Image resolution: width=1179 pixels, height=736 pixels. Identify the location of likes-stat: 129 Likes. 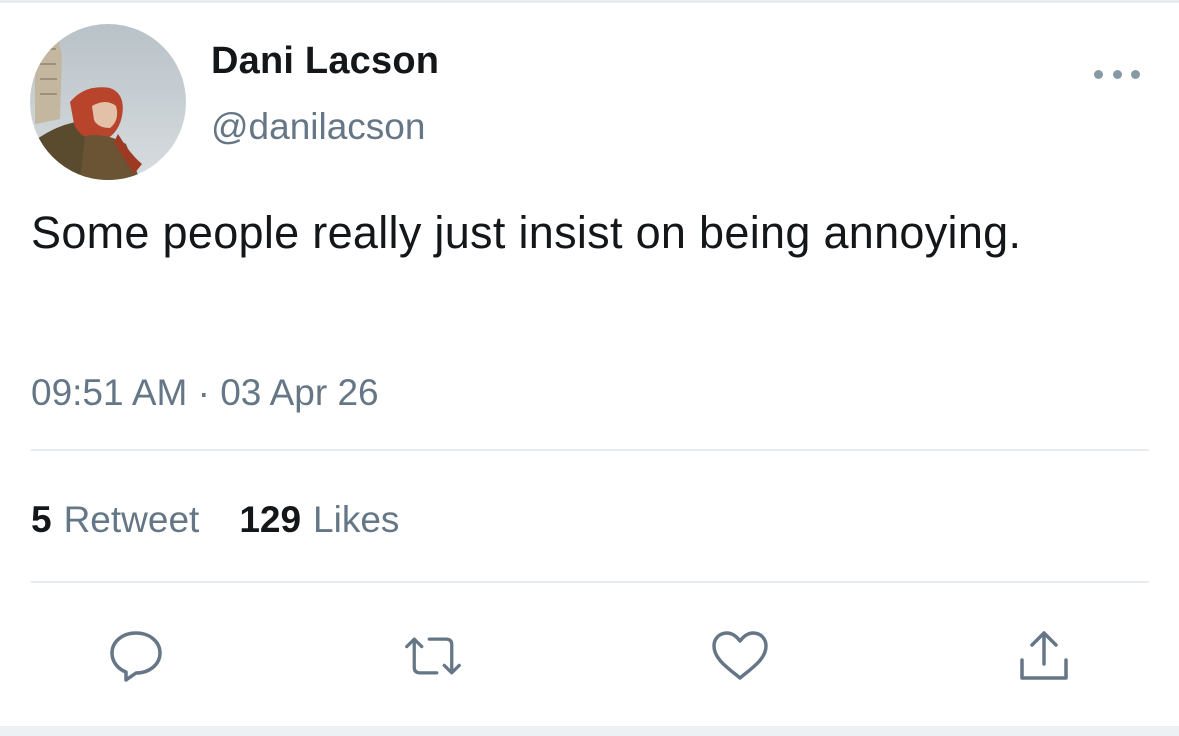
(319, 520).